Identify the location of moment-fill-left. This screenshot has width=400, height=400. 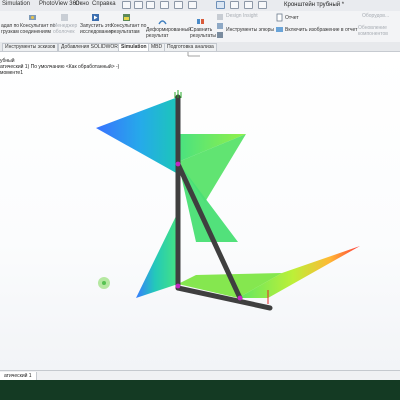
(157, 255).